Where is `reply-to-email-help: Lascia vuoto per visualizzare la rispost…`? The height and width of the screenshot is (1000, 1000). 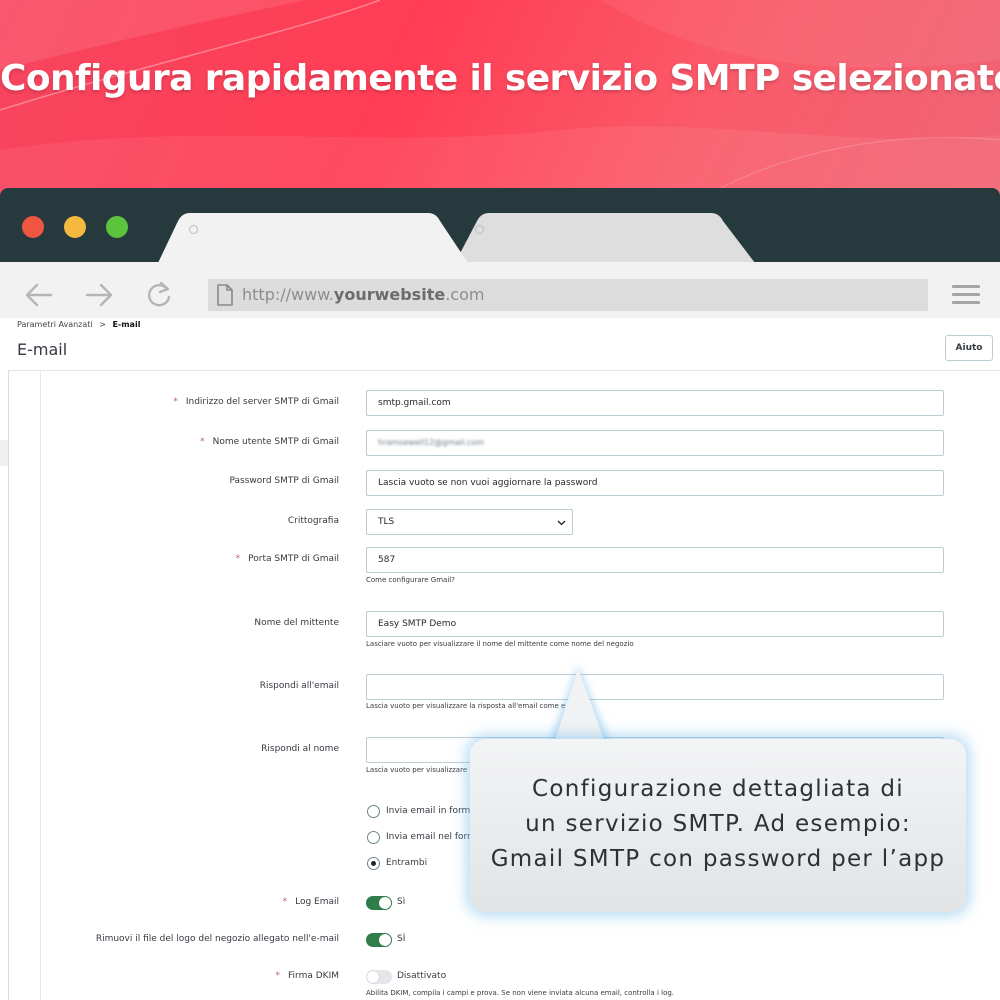
reply-to-email-help: Lascia vuoto per visualizzare la rispost… is located at coordinates (472, 706).